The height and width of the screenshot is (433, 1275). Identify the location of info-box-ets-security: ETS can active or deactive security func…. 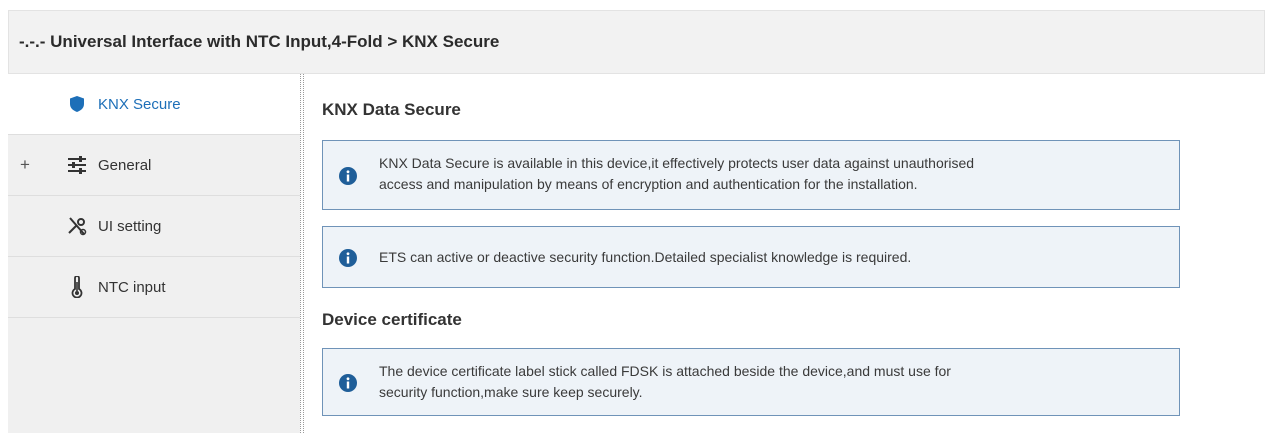
(751, 257).